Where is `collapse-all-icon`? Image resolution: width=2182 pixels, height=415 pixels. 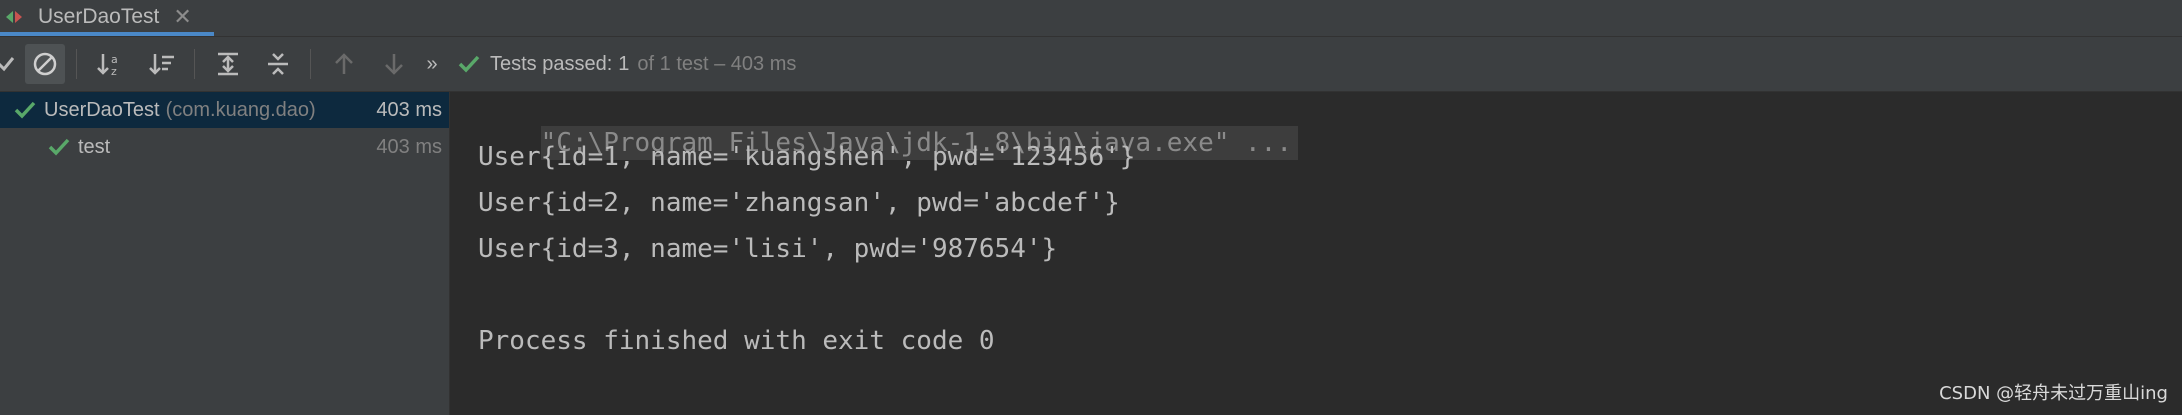 collapse-all-icon is located at coordinates (278, 64).